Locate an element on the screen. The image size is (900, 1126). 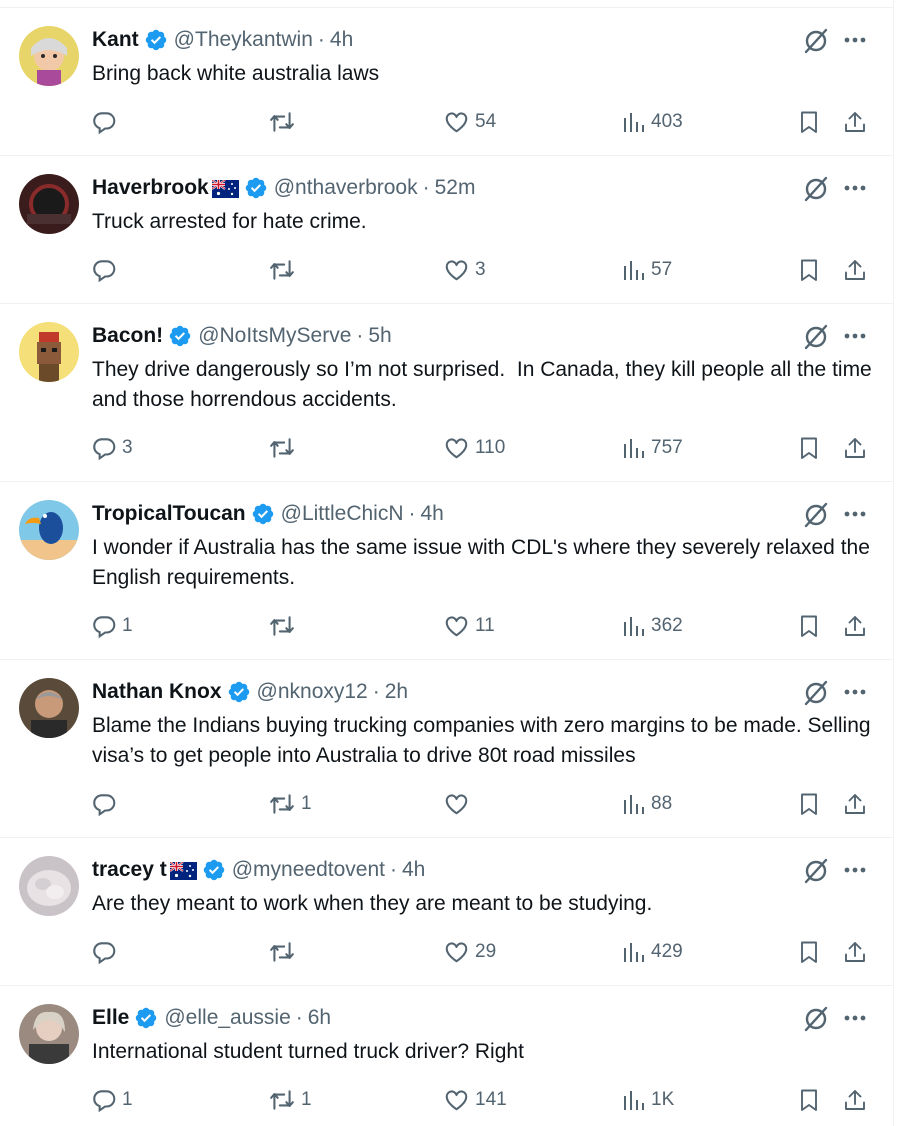
like-button: 110 is located at coordinates (474, 448).